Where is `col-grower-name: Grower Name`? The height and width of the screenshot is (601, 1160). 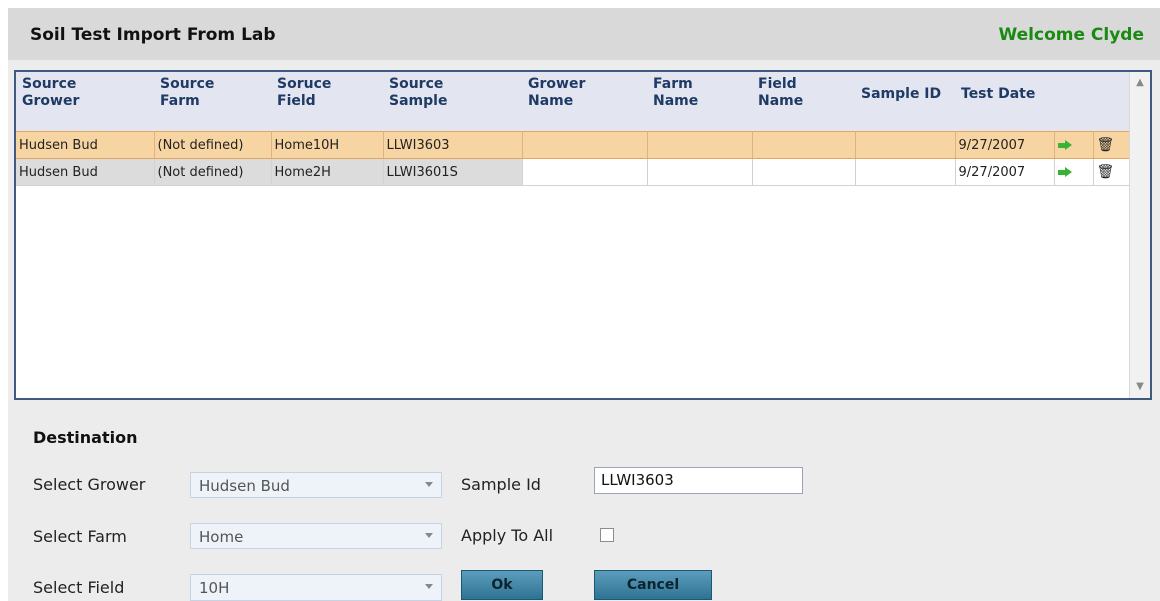
col-grower-name: Grower Name is located at coordinates (584, 102).